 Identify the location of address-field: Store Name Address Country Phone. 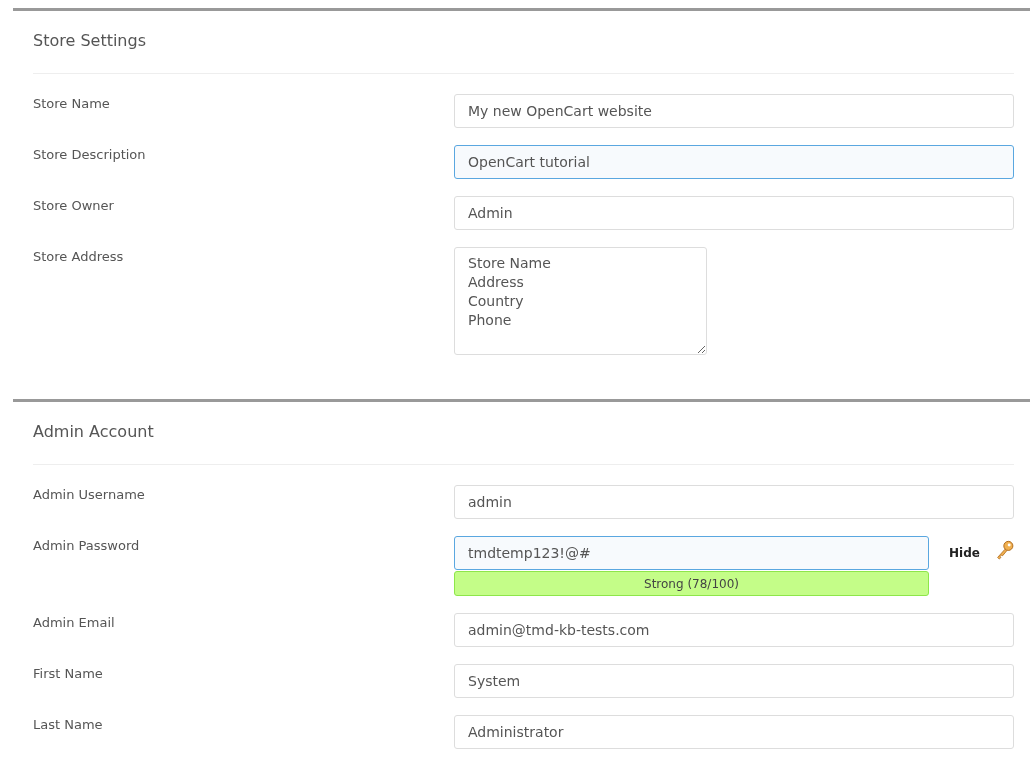
(580, 301).